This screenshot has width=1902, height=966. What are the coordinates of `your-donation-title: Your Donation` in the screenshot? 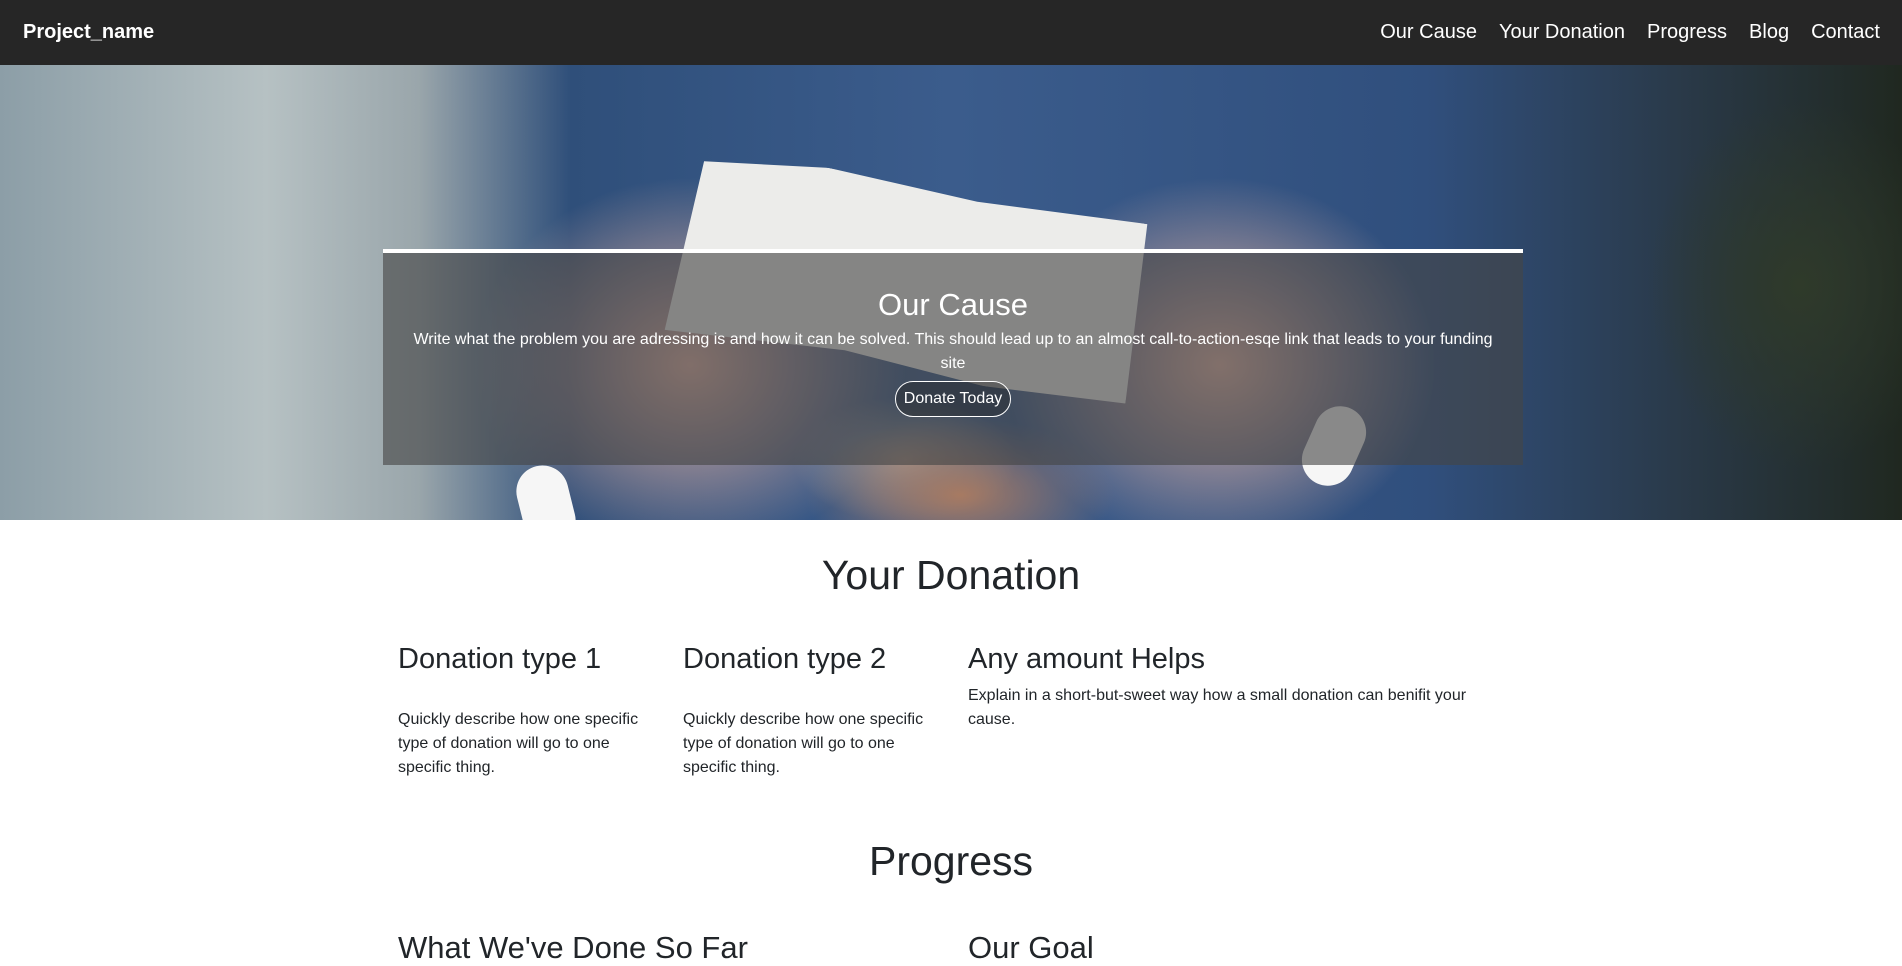 It's located at (951, 575).